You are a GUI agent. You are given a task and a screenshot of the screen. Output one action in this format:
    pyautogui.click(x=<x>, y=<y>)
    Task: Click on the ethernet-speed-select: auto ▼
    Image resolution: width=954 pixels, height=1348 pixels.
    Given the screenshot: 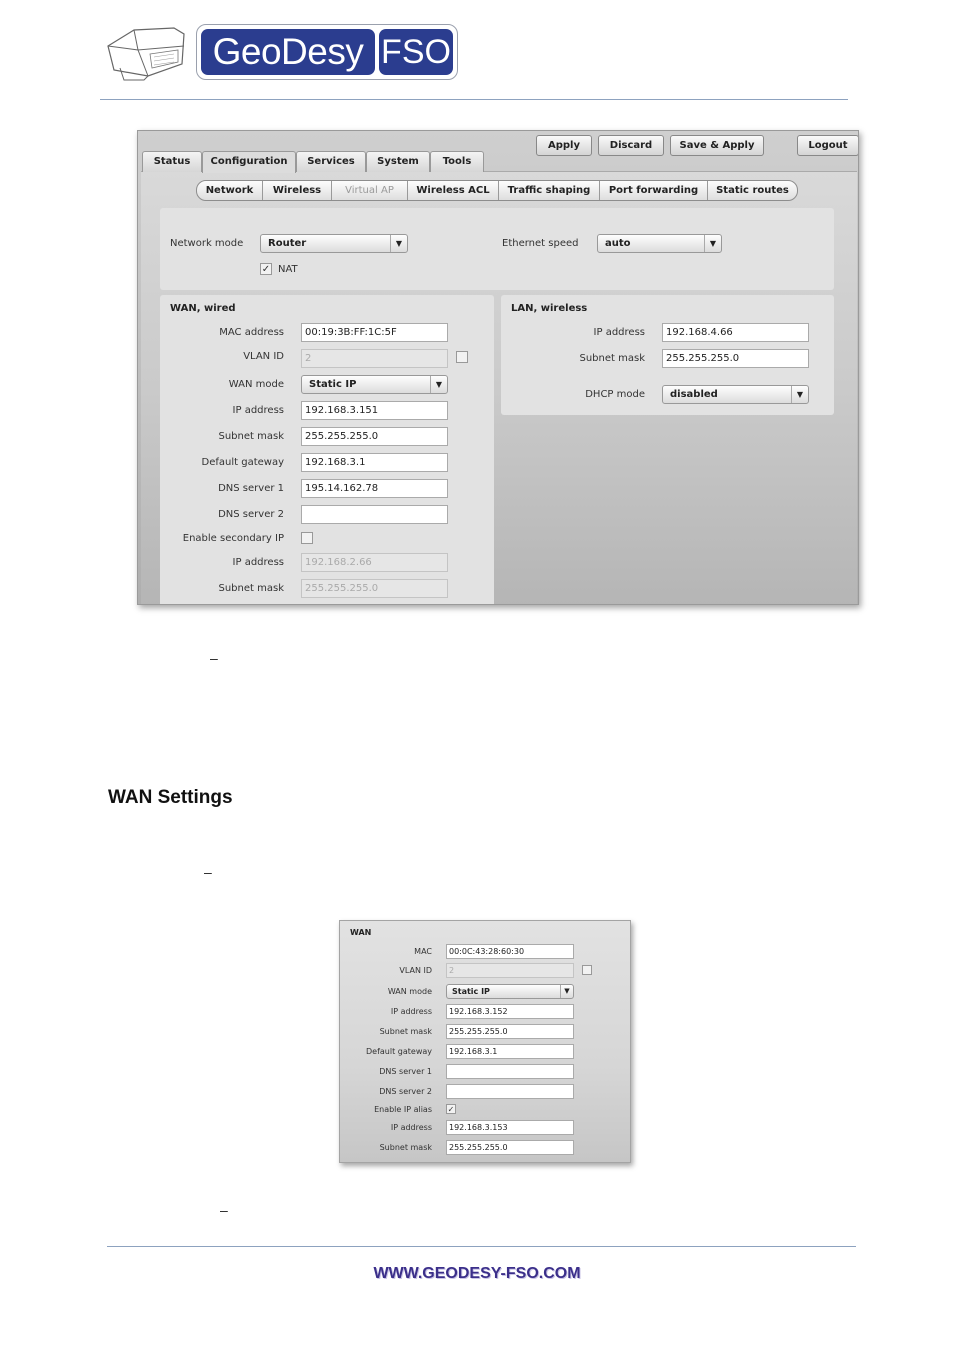 What is the action you would take?
    pyautogui.click(x=659, y=243)
    